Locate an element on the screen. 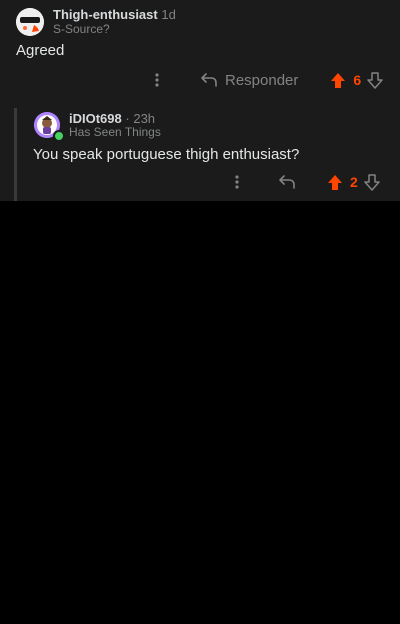  vote-count: 6 is located at coordinates (357, 80).